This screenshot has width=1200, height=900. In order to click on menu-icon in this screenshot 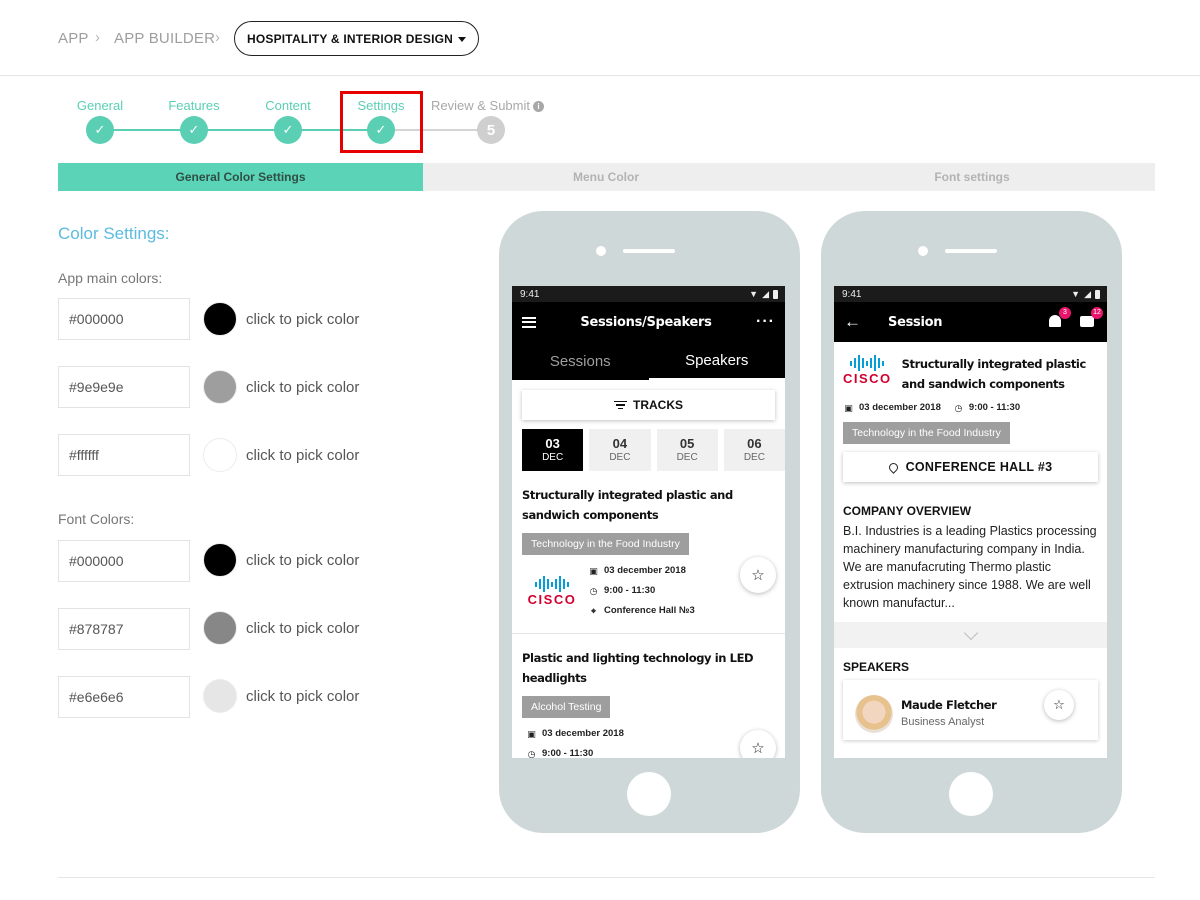, I will do `click(529, 322)`.